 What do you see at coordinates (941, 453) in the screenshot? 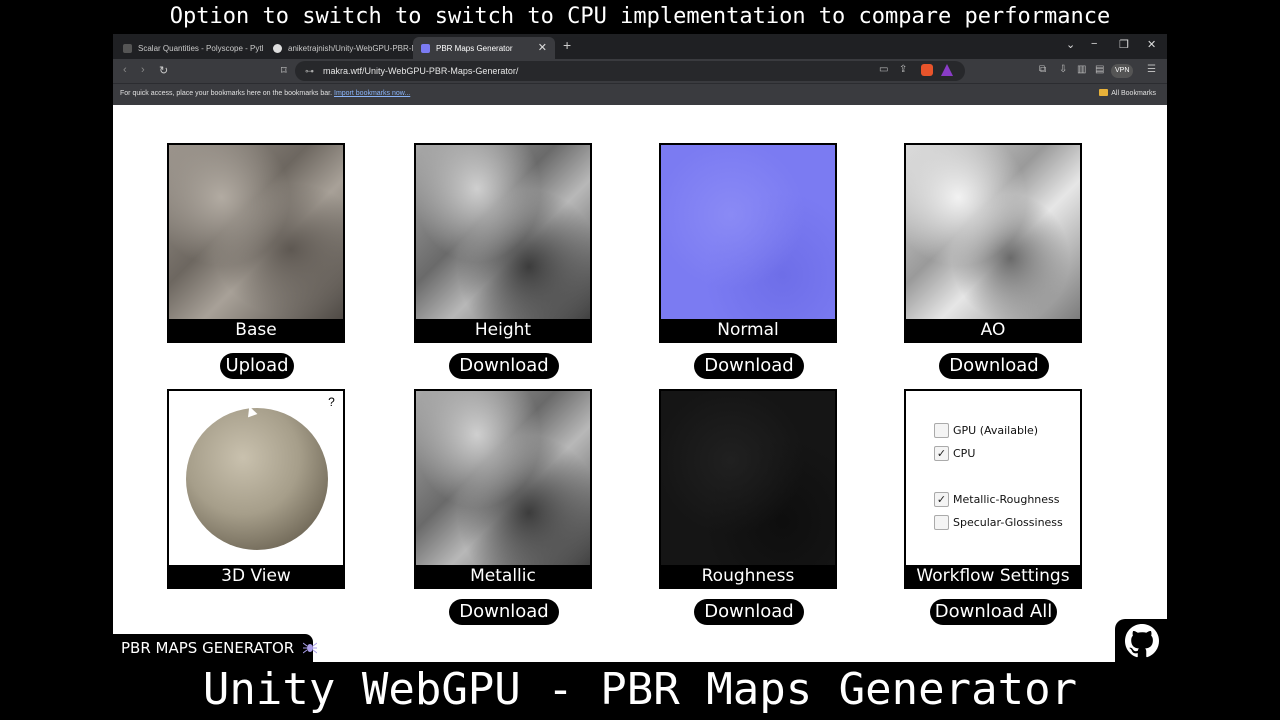
I see `cpu-checkbox: ✓` at bounding box center [941, 453].